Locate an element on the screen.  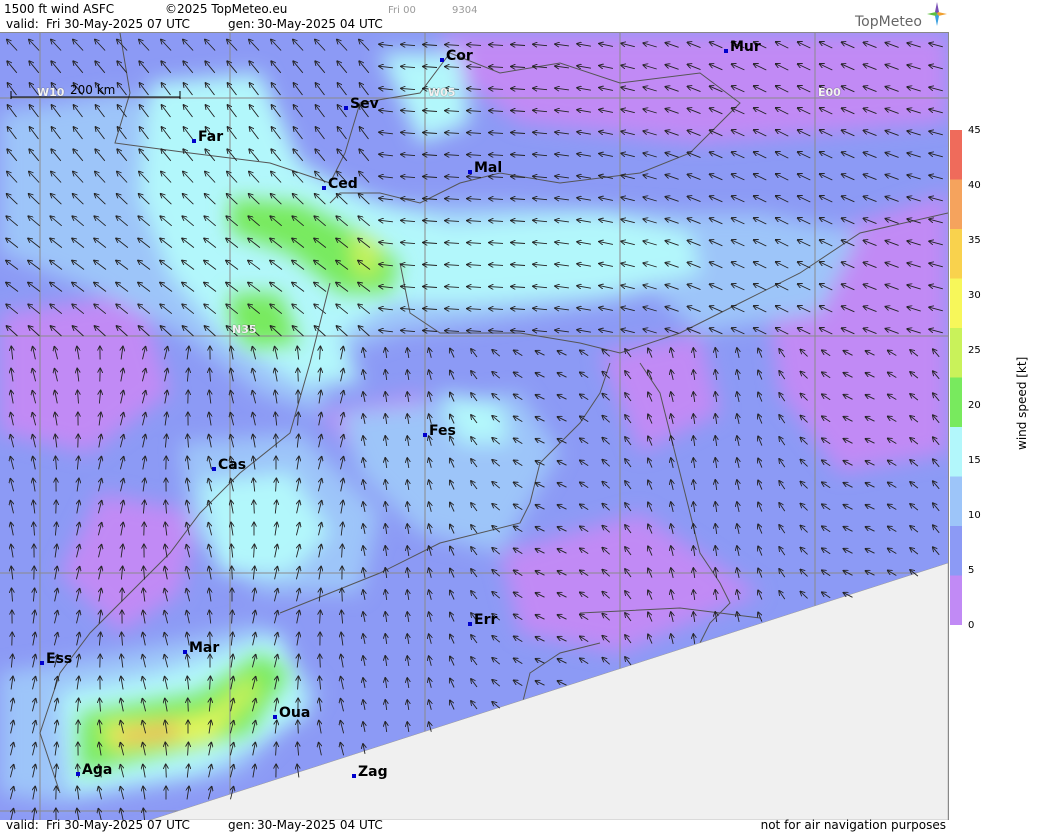
day-code: Fri 00 is located at coordinates (402, 10).